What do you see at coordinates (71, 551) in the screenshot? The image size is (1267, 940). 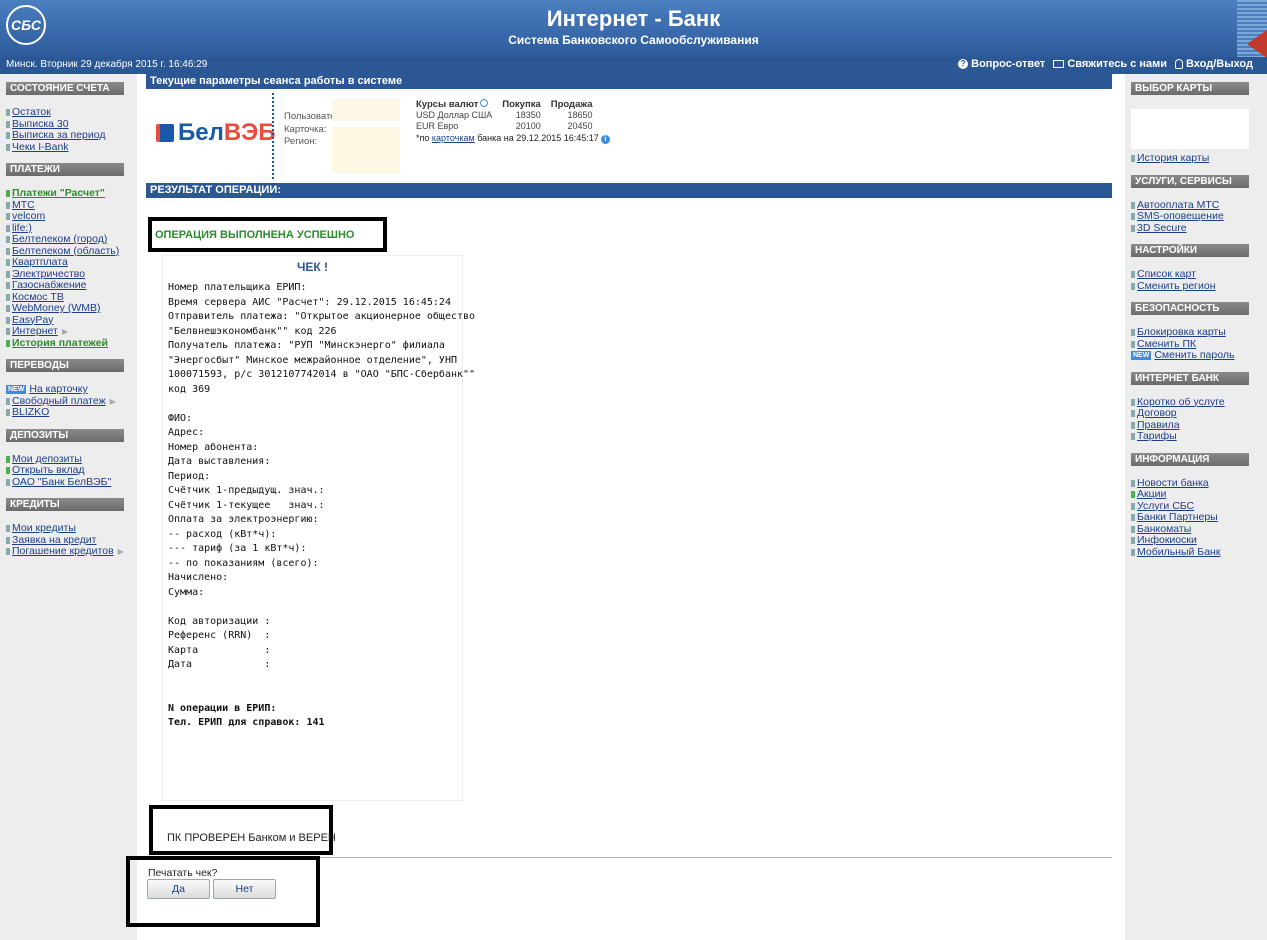 I see `menu-item-credit-repayment: Погашение кредитов ▶` at bounding box center [71, 551].